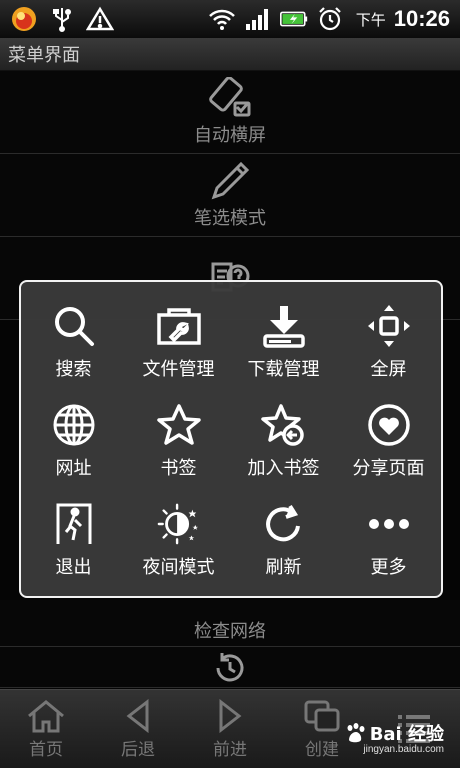 The height and width of the screenshot is (768, 460). What do you see at coordinates (283, 468) in the screenshot?
I see `menu-item-label: 加入书签` at bounding box center [283, 468].